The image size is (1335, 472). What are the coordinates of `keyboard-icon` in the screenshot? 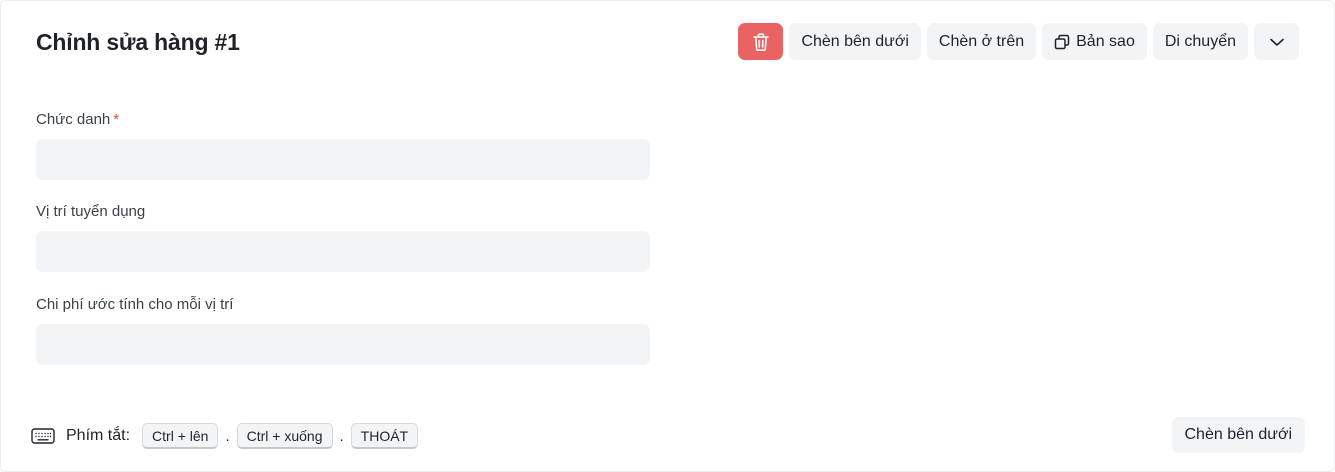 It's located at (43, 436).